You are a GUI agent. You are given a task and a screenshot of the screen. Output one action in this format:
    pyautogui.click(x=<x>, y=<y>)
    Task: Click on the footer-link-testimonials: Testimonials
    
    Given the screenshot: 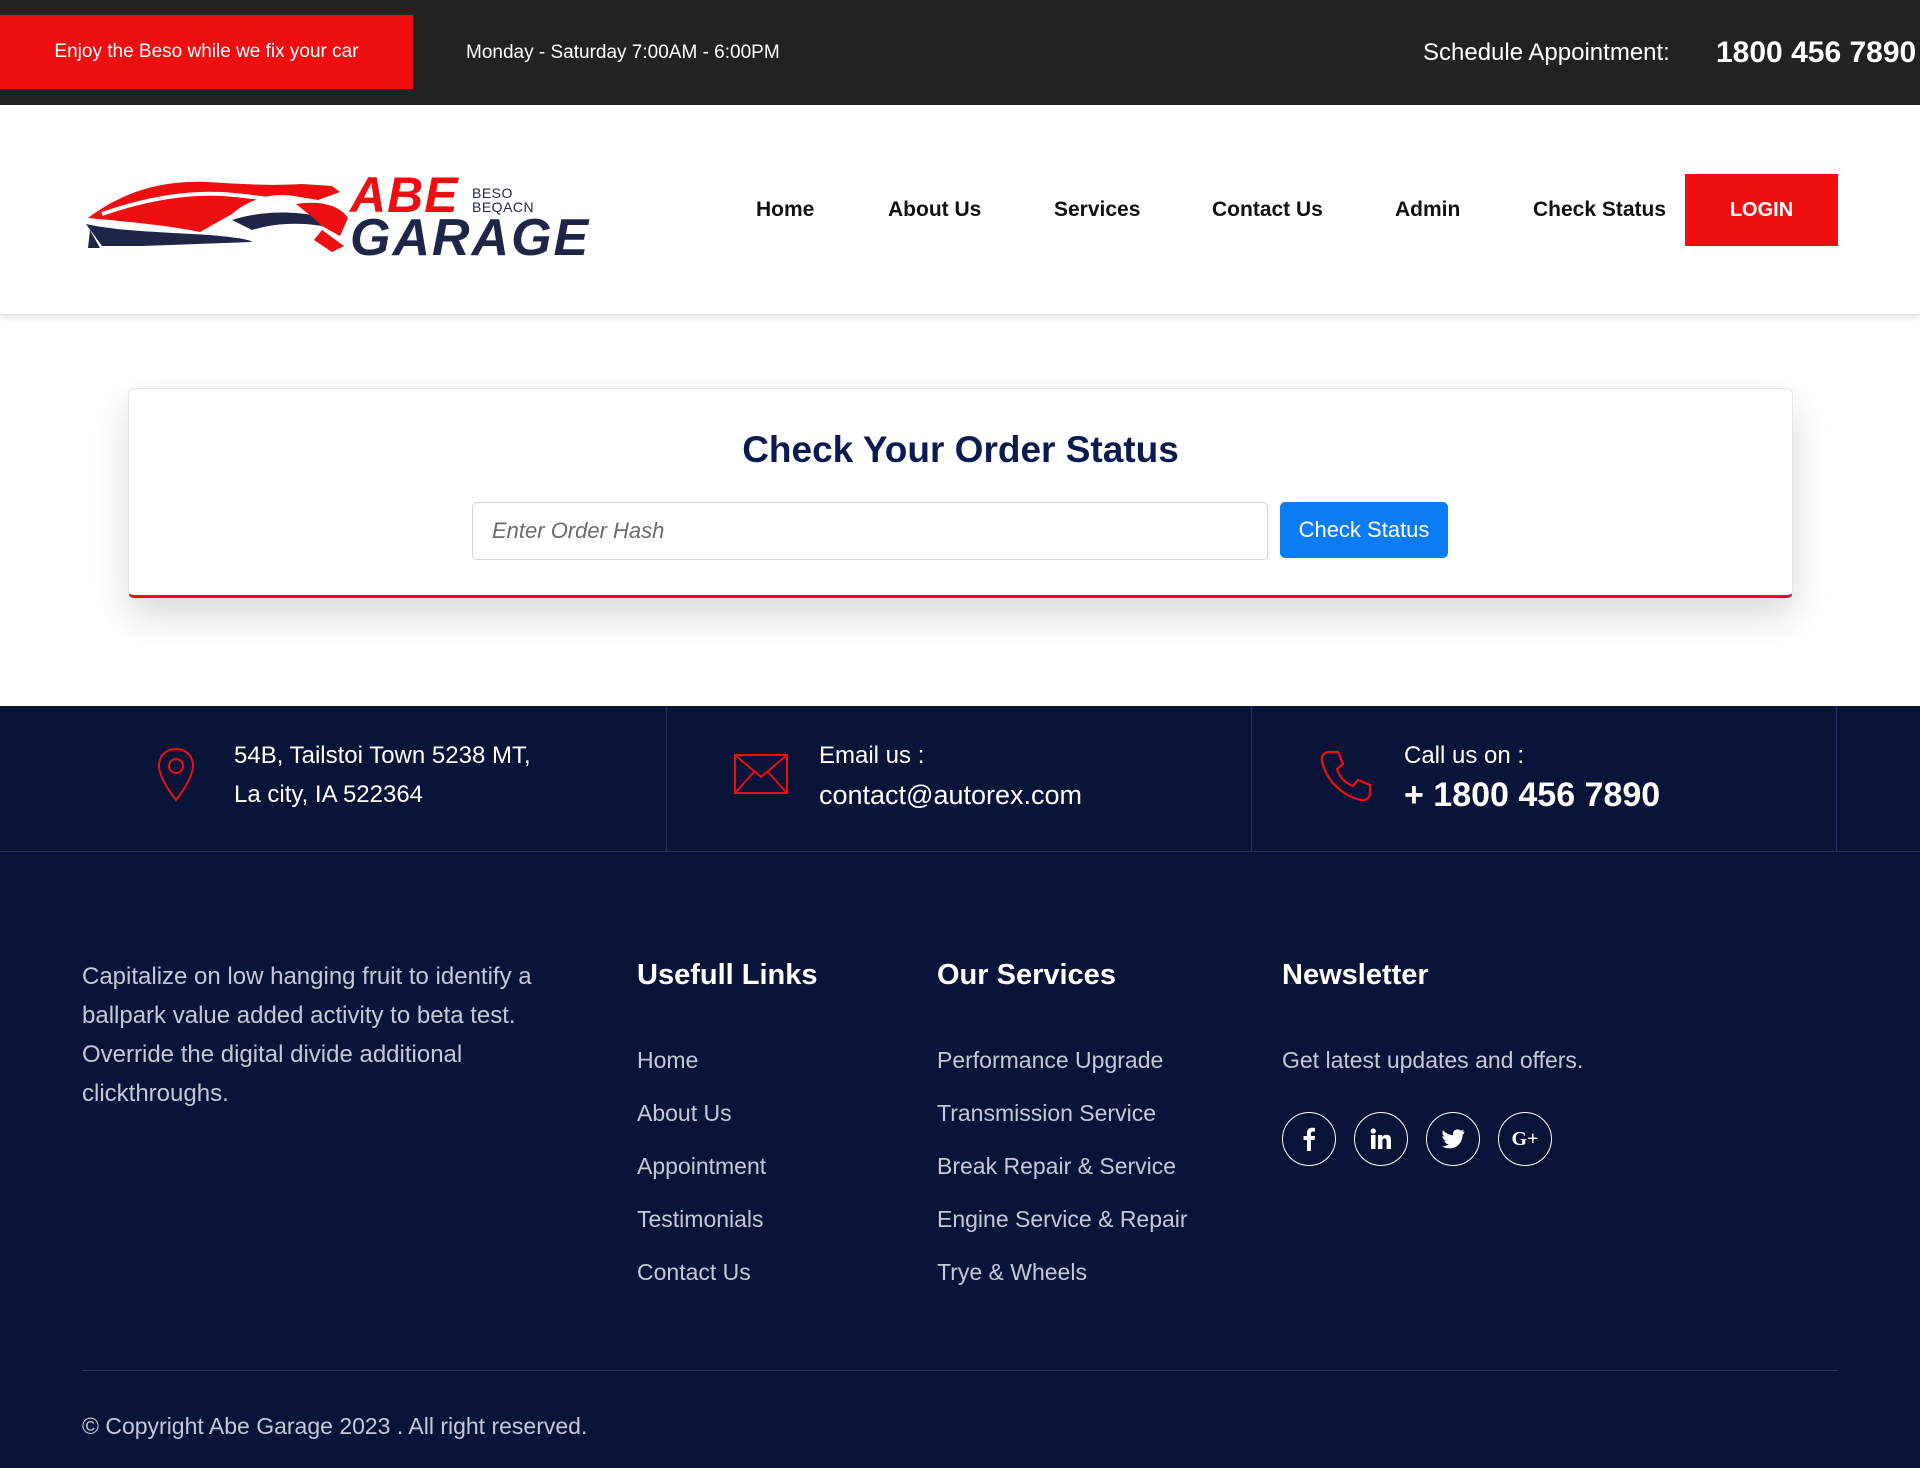 What is the action you would take?
    pyautogui.click(x=701, y=1232)
    